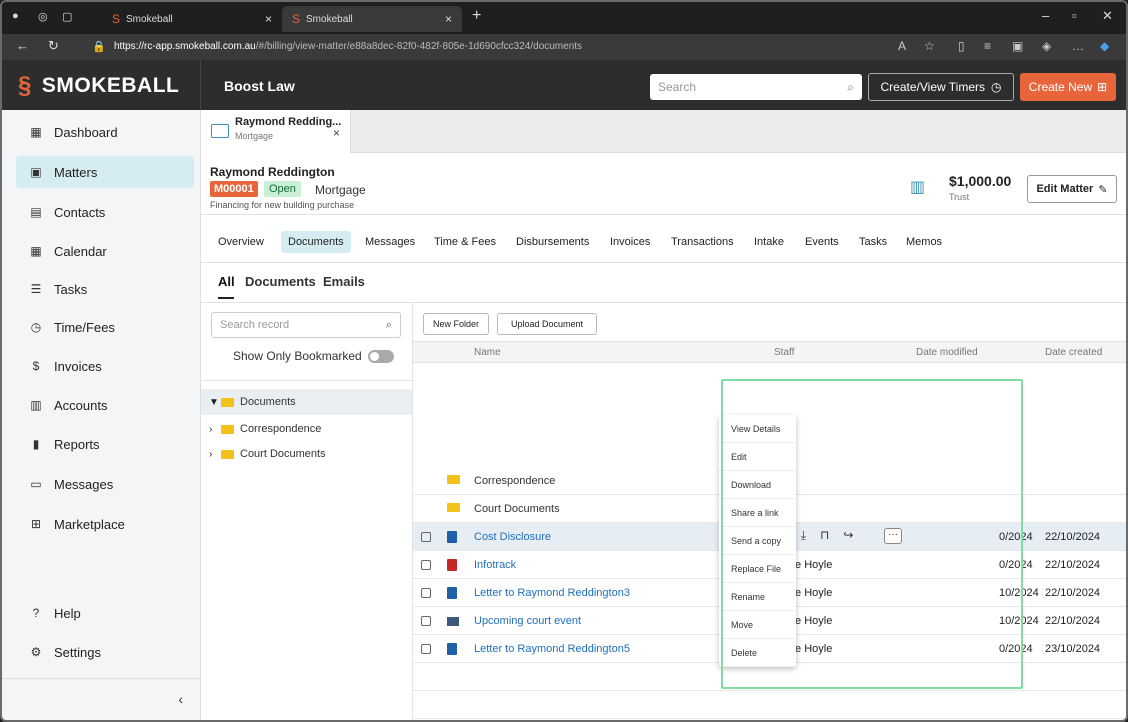 The image size is (1128, 722). Describe the element at coordinates (344, 281) in the screenshot. I see `doc-tab-emails: Emails` at that location.